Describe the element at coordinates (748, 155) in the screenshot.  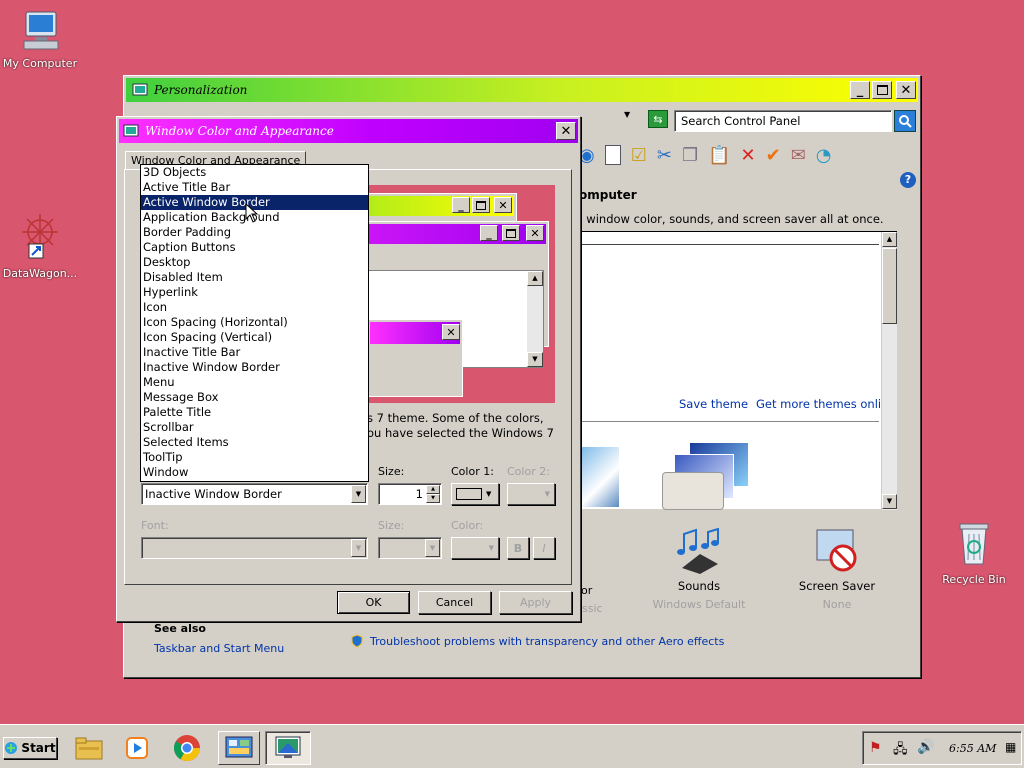
I see `delete-icon: ✕` at that location.